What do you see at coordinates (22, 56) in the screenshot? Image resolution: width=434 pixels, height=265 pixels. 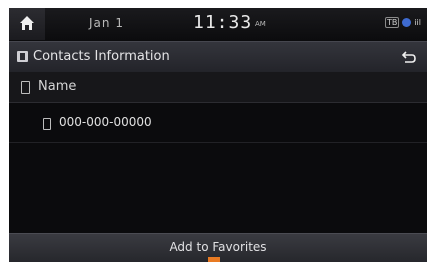 I see `contacts-icon` at bounding box center [22, 56].